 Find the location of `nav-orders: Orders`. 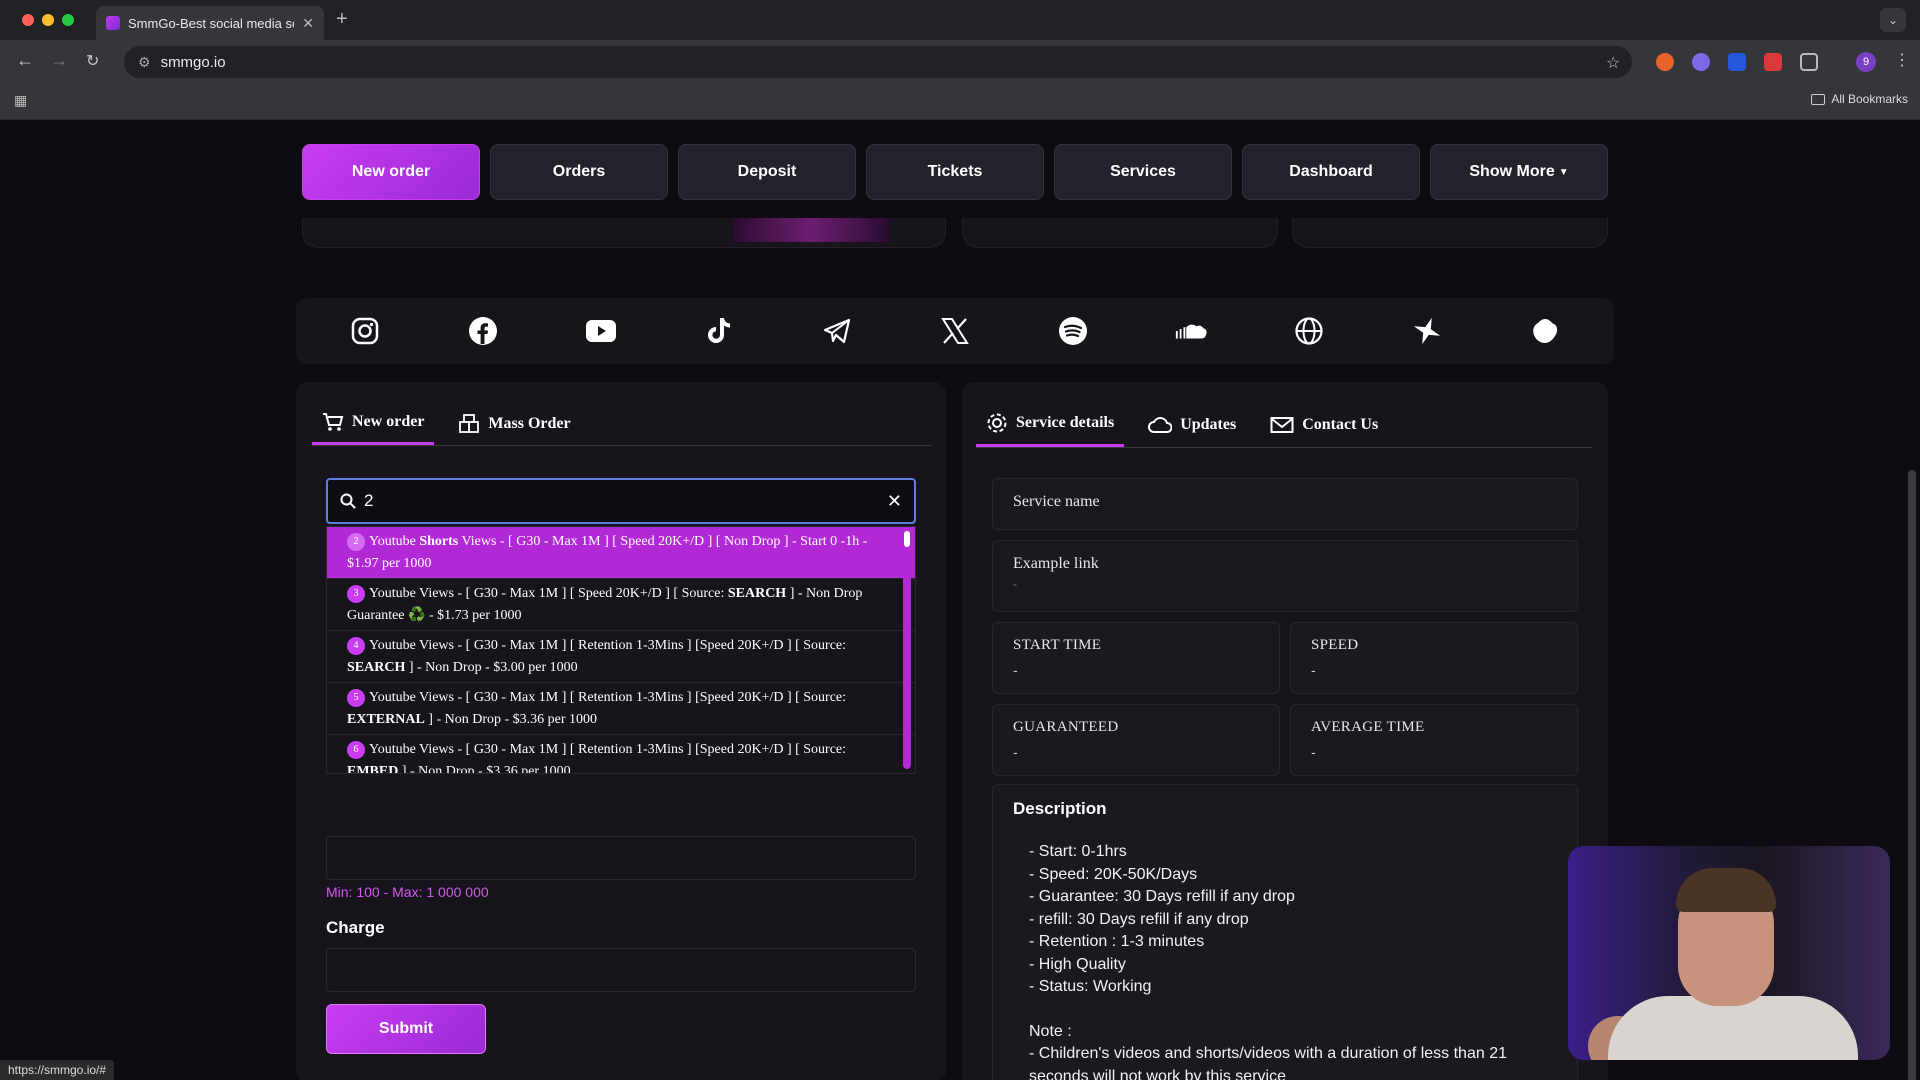

nav-orders: Orders is located at coordinates (579, 172).